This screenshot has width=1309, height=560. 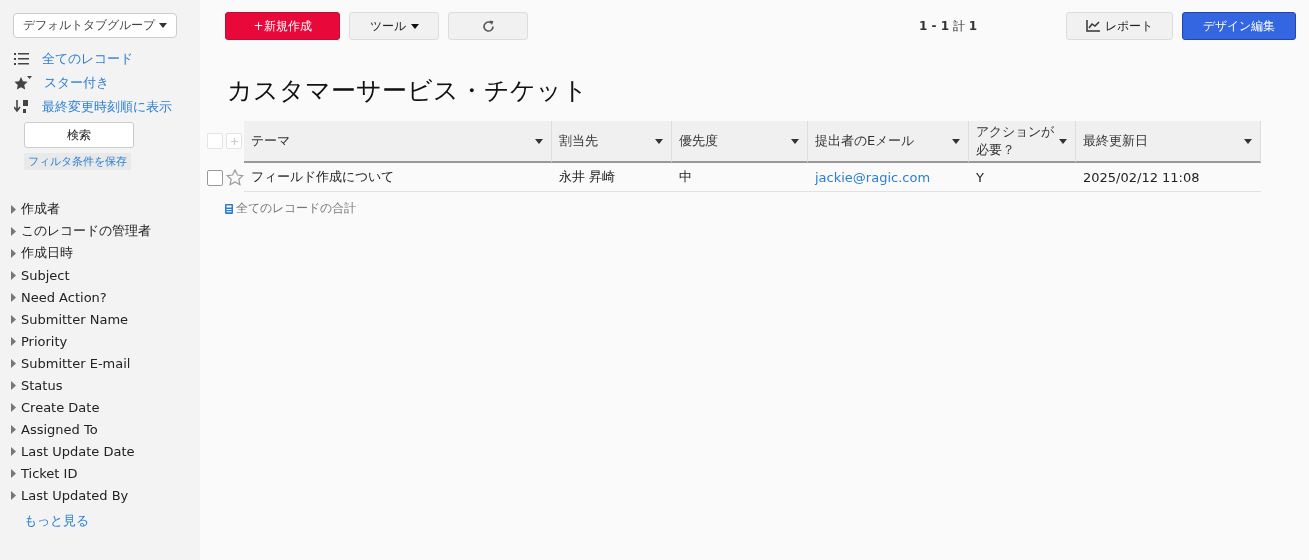 I want to click on table-cell: 2025/02/12 11:08, so click(x=1168, y=177).